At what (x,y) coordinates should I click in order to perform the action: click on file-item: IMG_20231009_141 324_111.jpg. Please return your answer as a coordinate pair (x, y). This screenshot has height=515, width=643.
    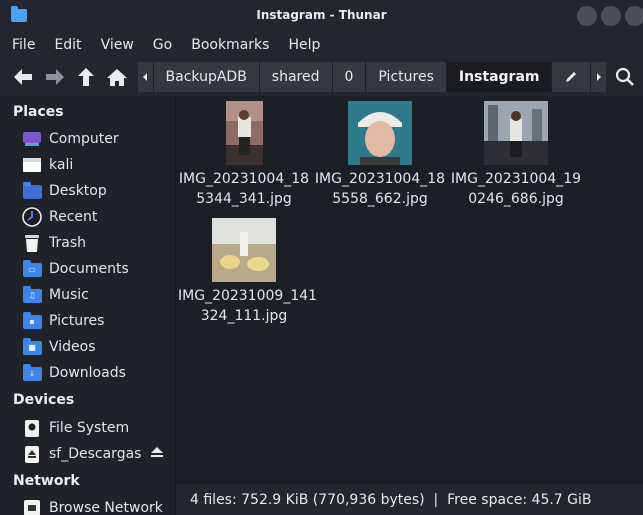
    Looking at the image, I should click on (248, 272).